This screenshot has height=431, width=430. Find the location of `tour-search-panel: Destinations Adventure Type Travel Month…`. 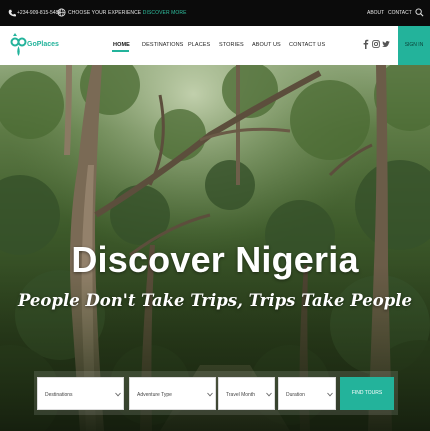

tour-search-panel: Destinations Adventure Type Travel Month… is located at coordinates (216, 393).